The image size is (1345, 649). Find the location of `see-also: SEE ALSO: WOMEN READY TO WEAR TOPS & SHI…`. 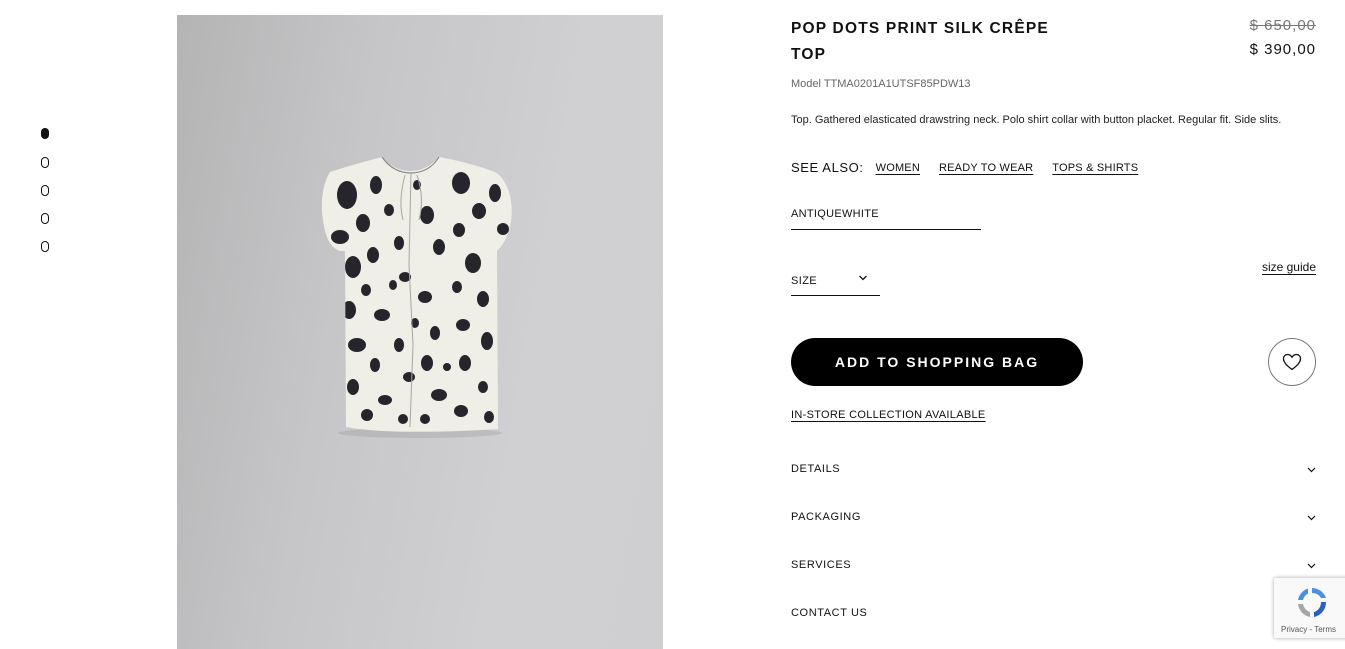

see-also: SEE ALSO: WOMEN READY TO WEAR TOPS & SHI… is located at coordinates (974, 167).